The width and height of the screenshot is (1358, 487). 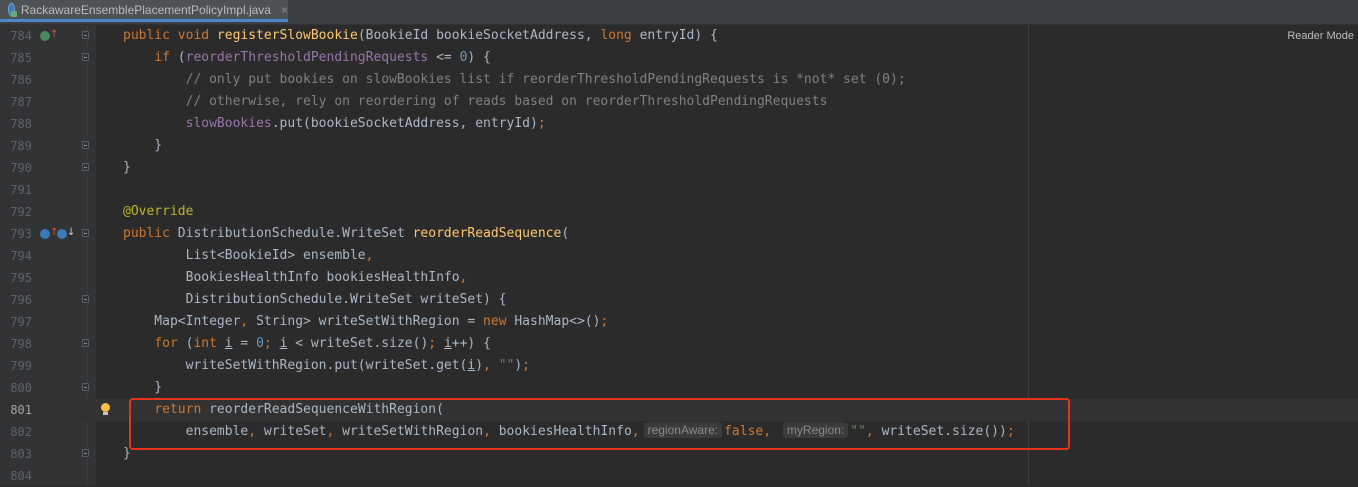 What do you see at coordinates (620, 35) in the screenshot?
I see `code-token: long` at bounding box center [620, 35].